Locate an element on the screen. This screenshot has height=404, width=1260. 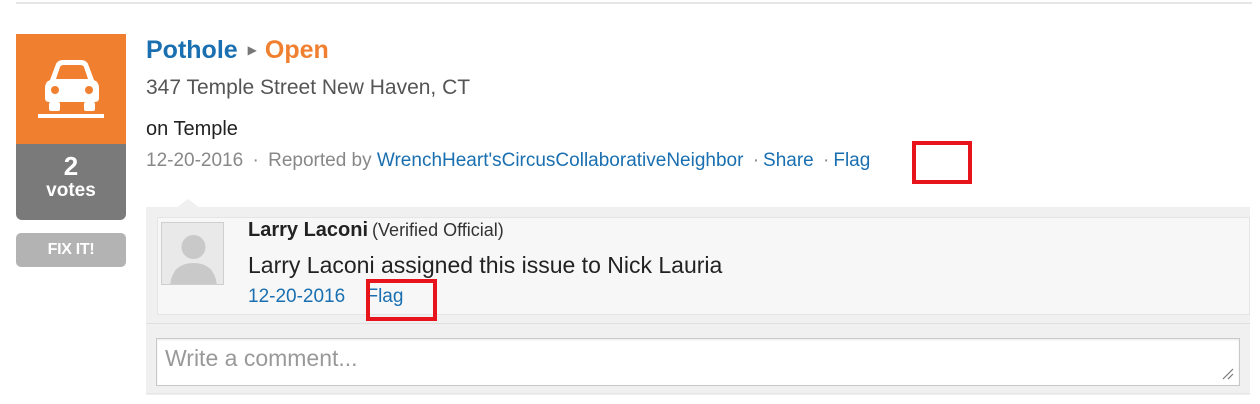
comment-author-role: (Verified Official) is located at coordinates (438, 230).